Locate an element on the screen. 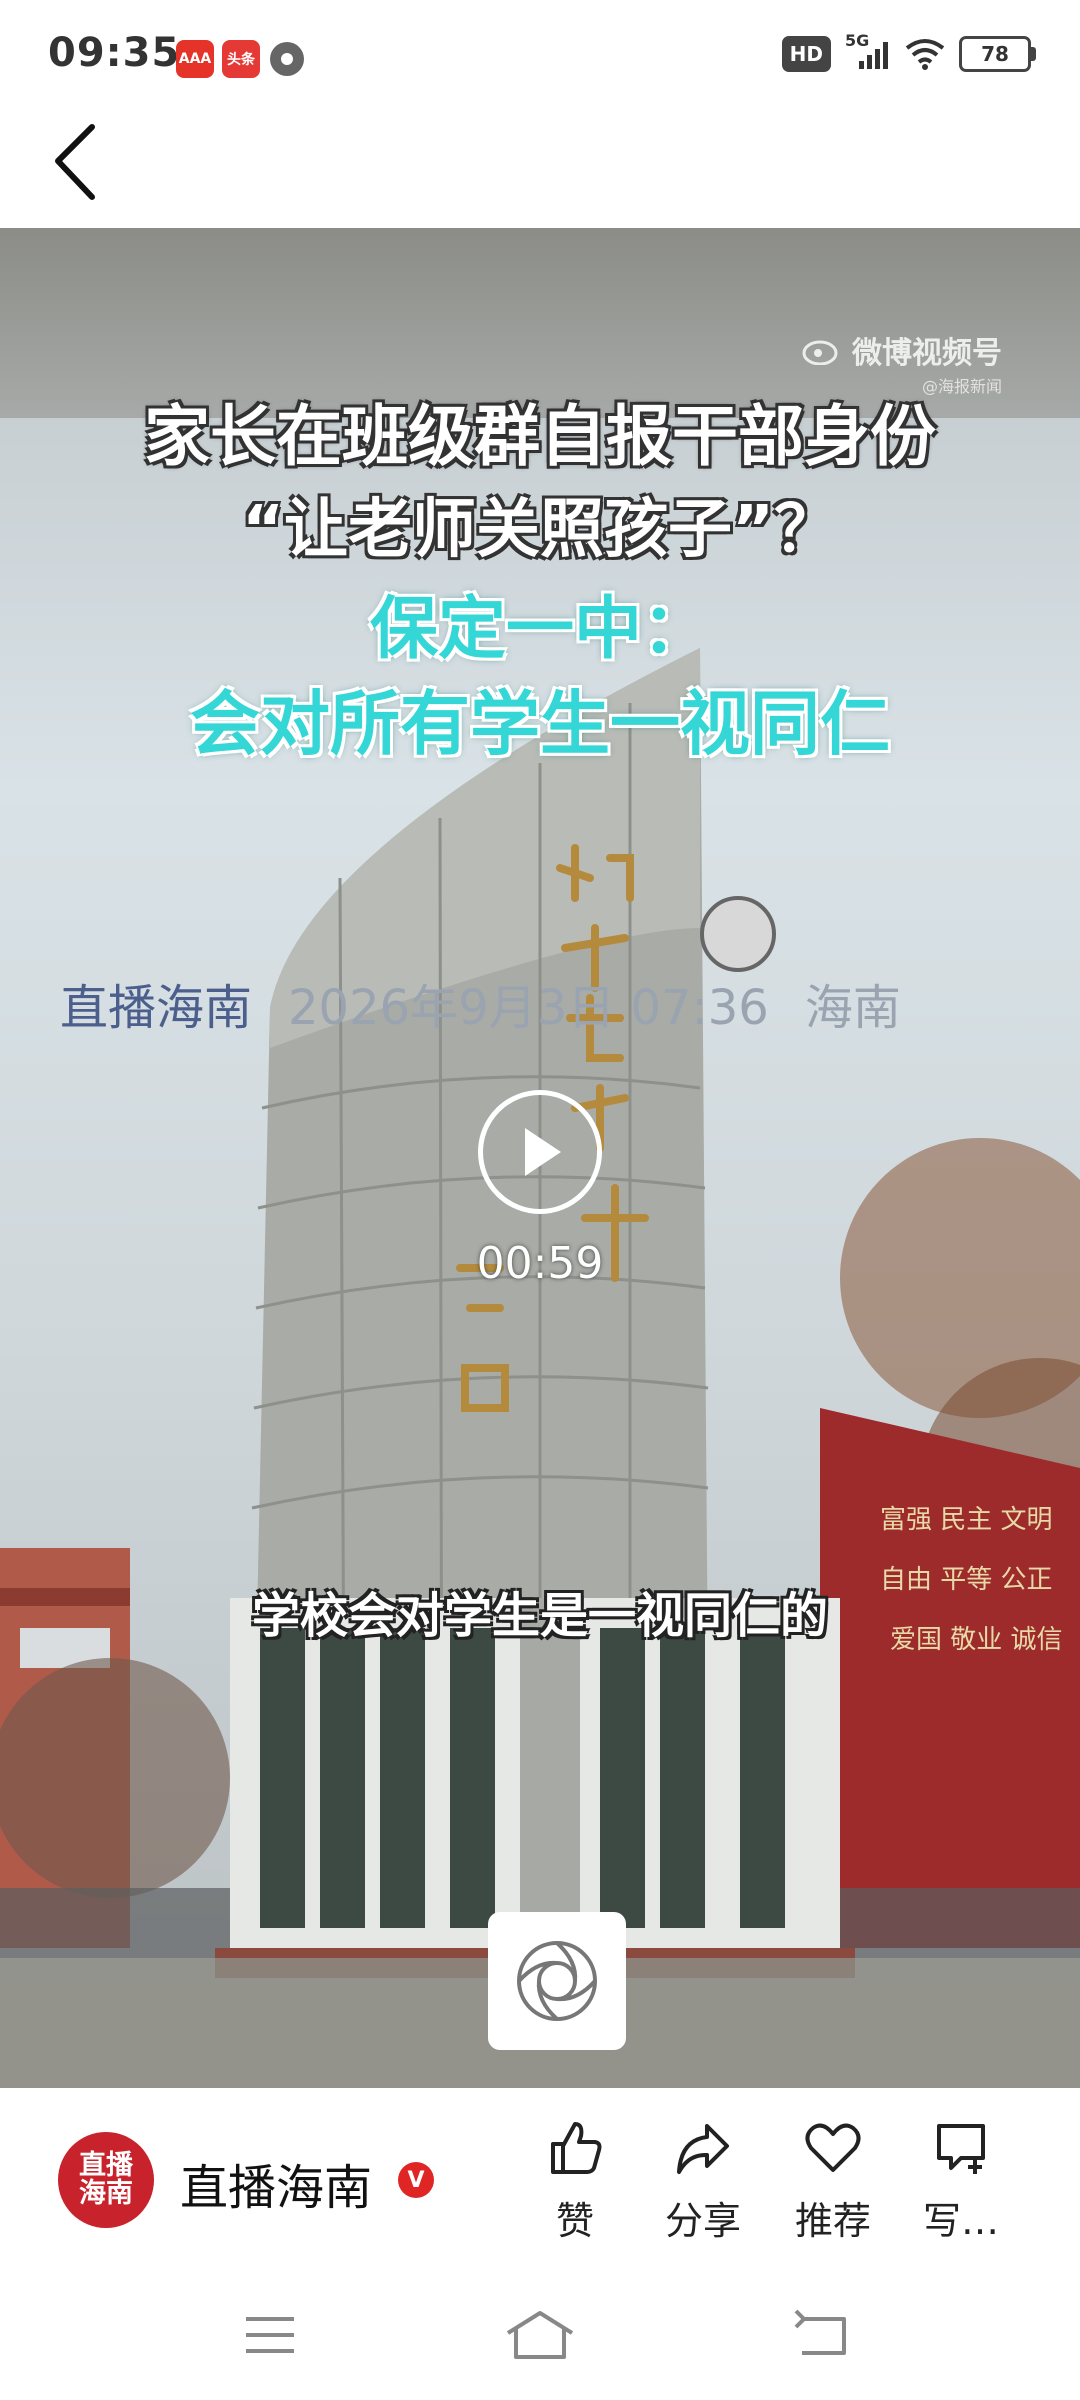 The image size is (1080, 2400). battery-level: 78 is located at coordinates (995, 54).